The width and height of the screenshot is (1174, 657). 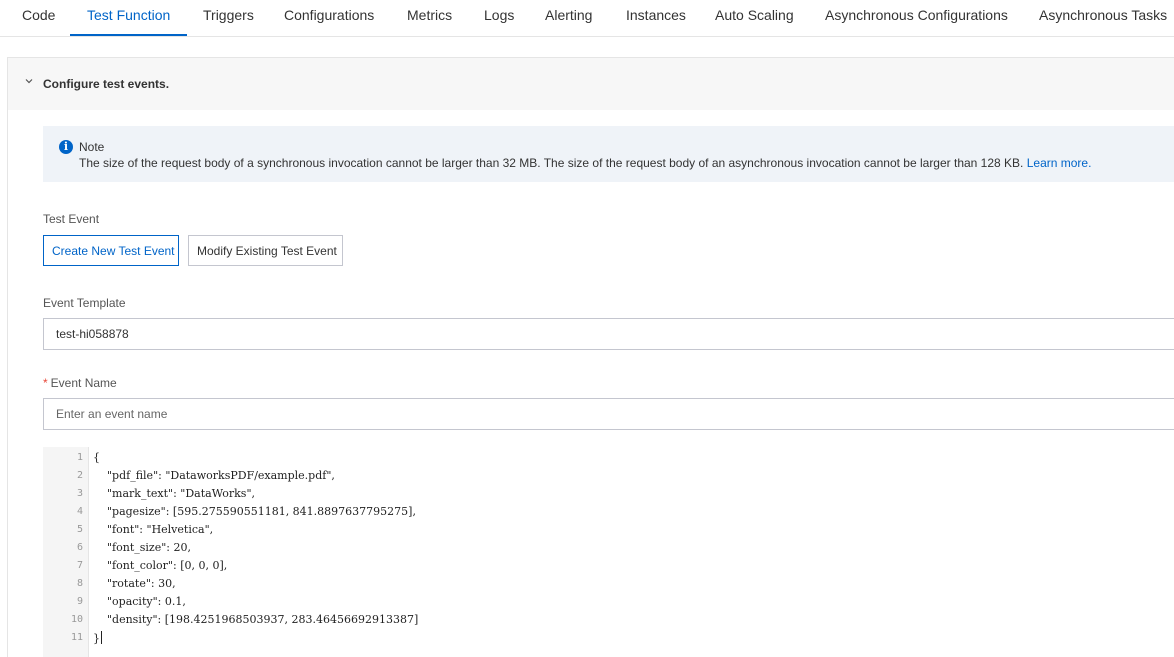 What do you see at coordinates (79, 547) in the screenshot?
I see `line-number: 6` at bounding box center [79, 547].